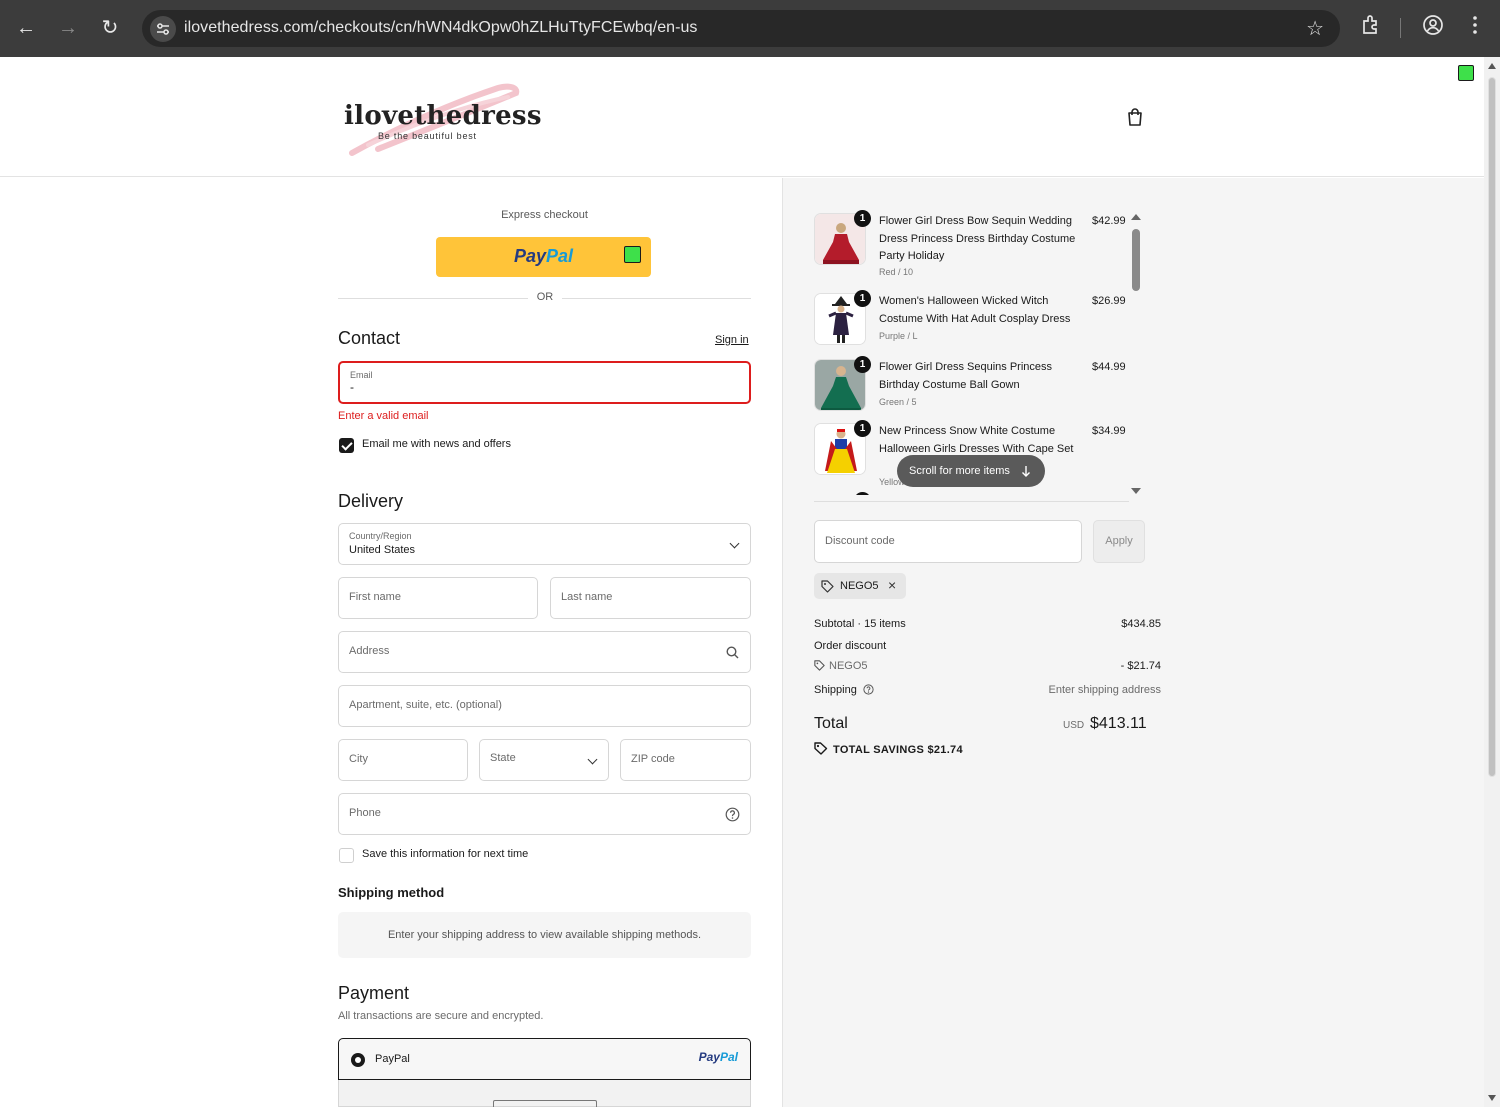 This screenshot has width=1500, height=1107. What do you see at coordinates (734, 543) in the screenshot?
I see `chevron-down-icon` at bounding box center [734, 543].